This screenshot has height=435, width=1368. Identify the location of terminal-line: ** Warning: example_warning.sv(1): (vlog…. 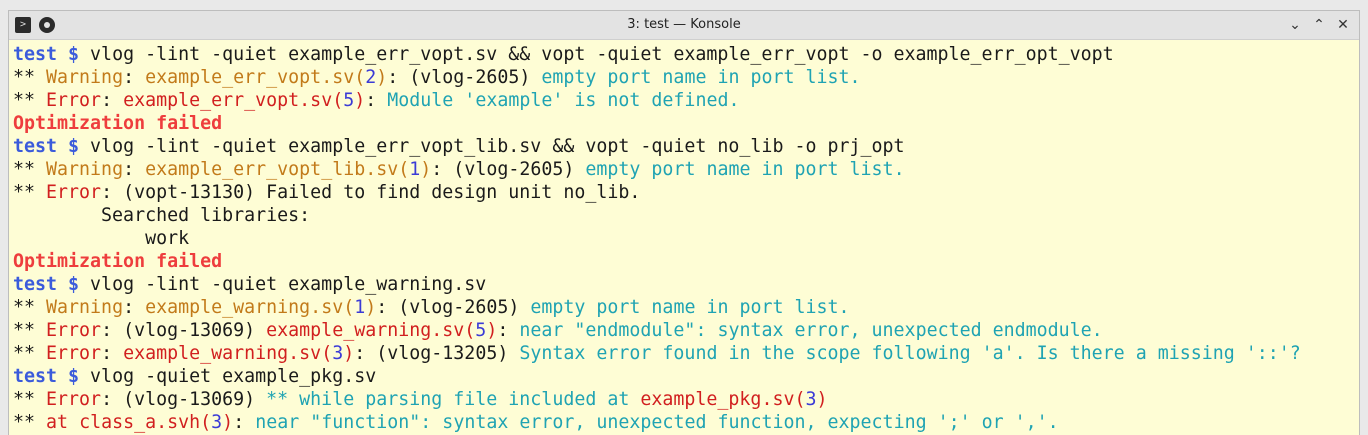
(686, 307).